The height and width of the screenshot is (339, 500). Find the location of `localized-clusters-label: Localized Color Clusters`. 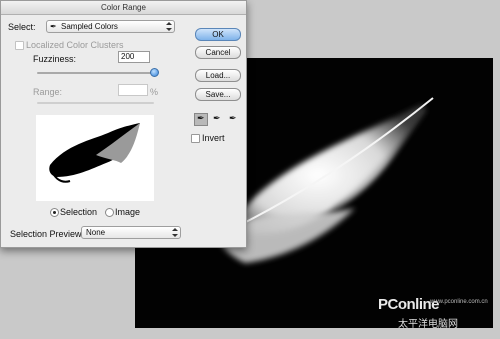

localized-clusters-label: Localized Color Clusters is located at coordinates (75, 45).